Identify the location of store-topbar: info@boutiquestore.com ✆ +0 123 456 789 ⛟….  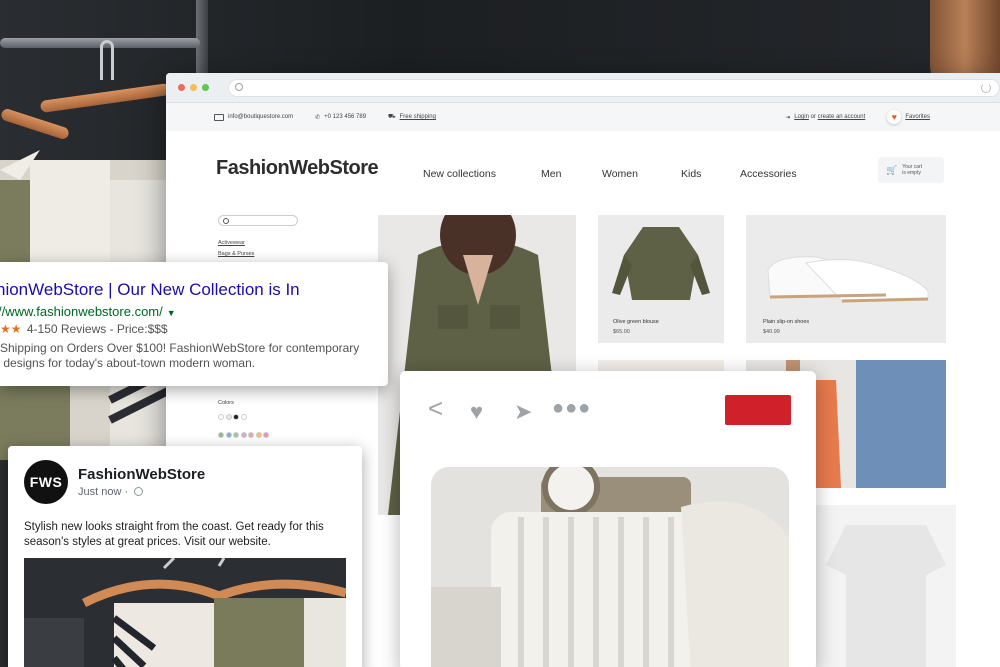
(583, 117).